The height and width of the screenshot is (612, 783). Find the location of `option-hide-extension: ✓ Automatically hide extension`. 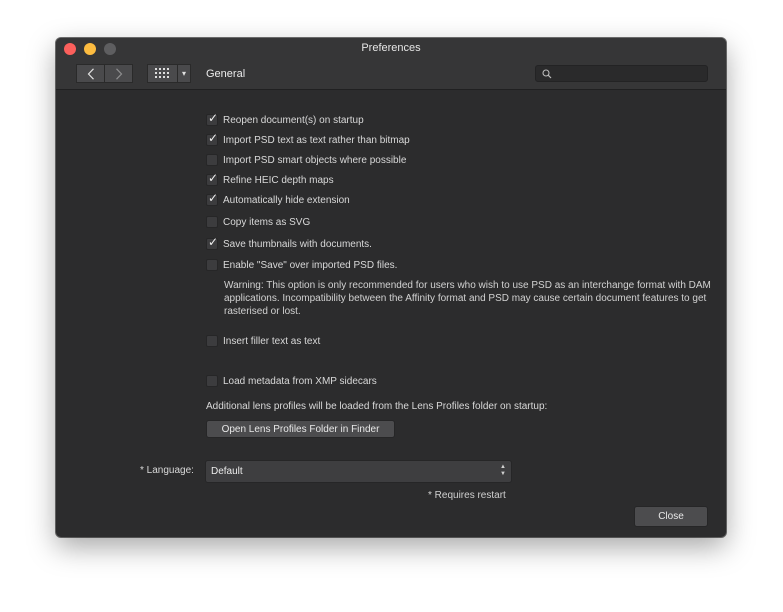

option-hide-extension: ✓ Automatically hide extension is located at coordinates (278, 199).